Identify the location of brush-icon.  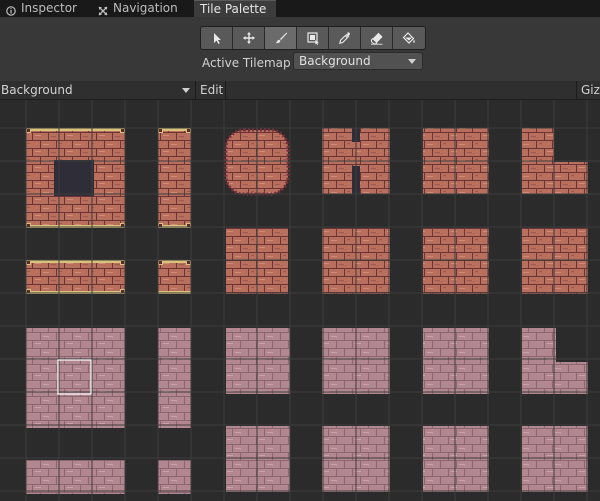
(281, 38).